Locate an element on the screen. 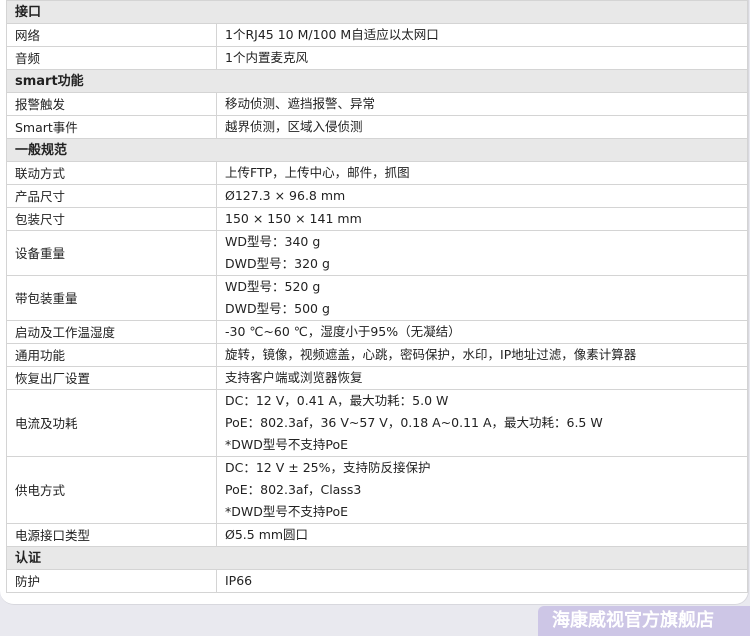 Image resolution: width=750 pixels, height=636 pixels. spec-value-line: Ø5.5 mm圆口 is located at coordinates (267, 534).